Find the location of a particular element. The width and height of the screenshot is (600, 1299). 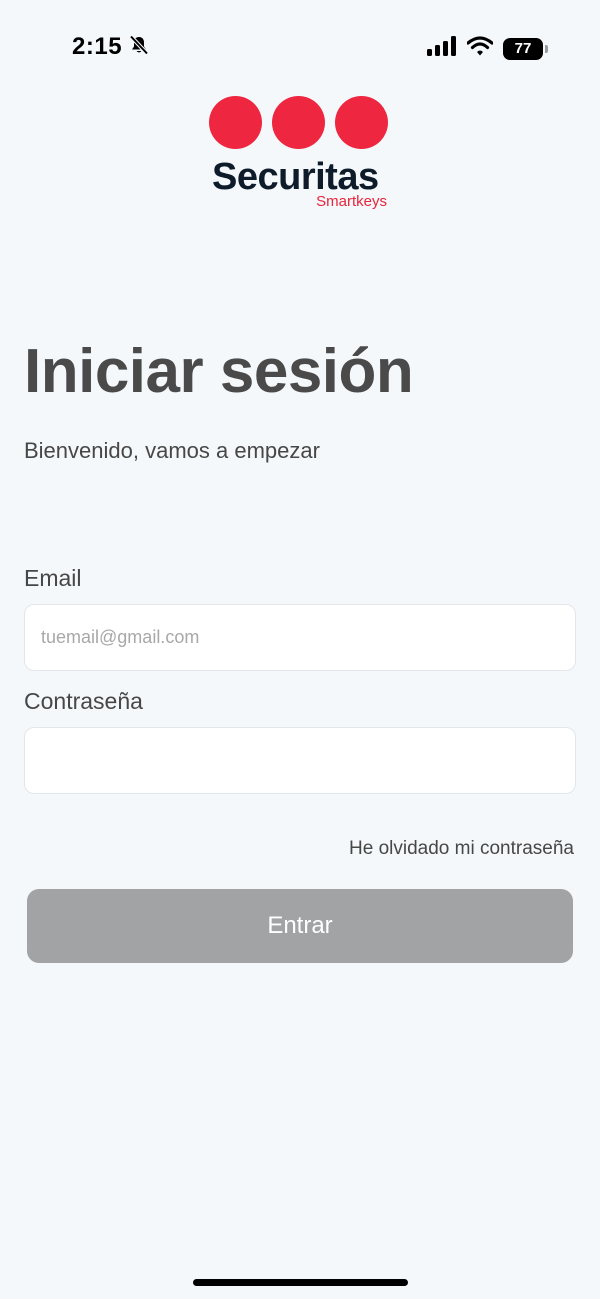

bell-slash-icon is located at coordinates (139, 47).